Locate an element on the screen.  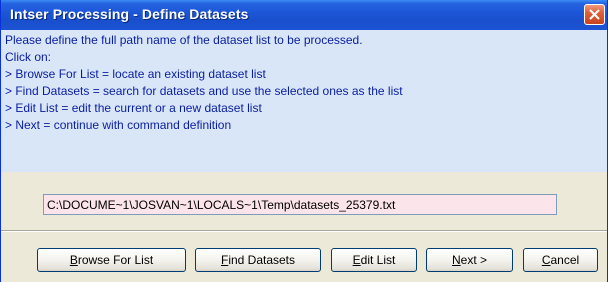
find-datasets-button: Find Datasets is located at coordinates (258, 260).